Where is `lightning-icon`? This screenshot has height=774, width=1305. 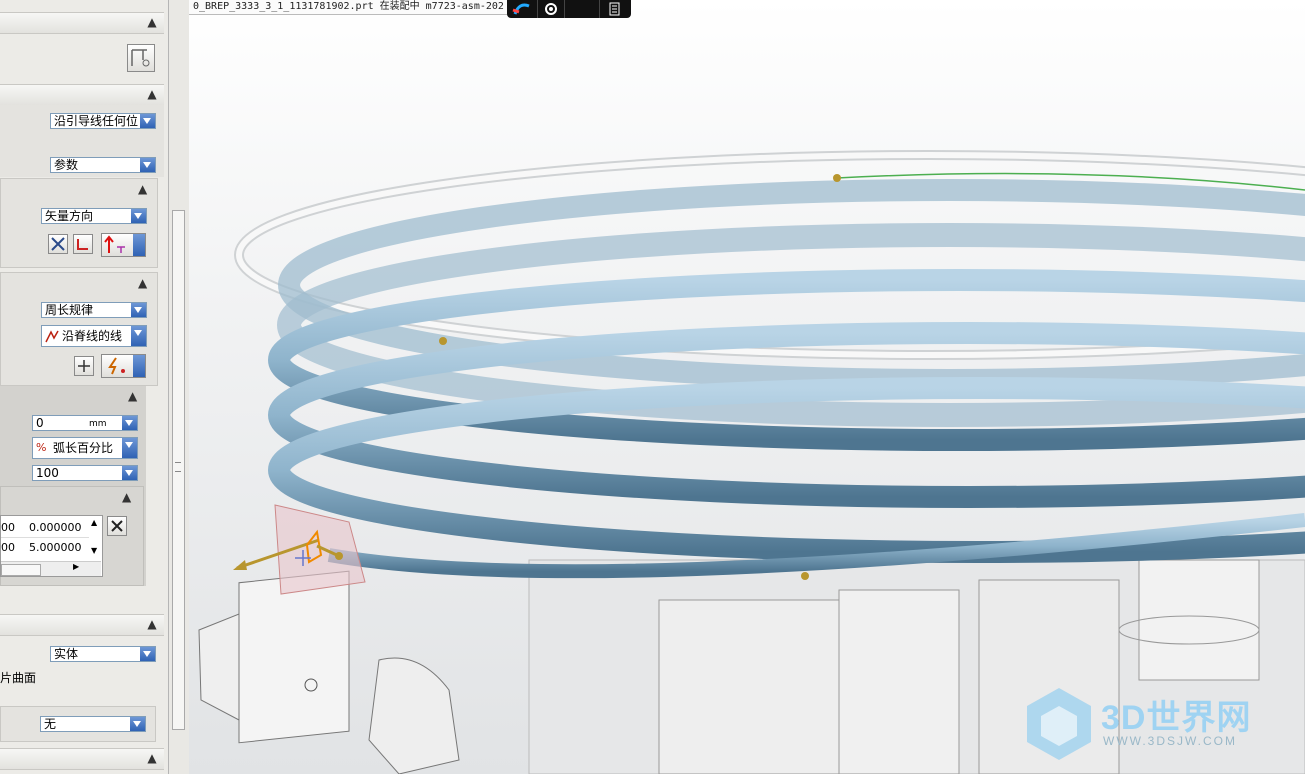
lightning-icon is located at coordinates (116, 366).